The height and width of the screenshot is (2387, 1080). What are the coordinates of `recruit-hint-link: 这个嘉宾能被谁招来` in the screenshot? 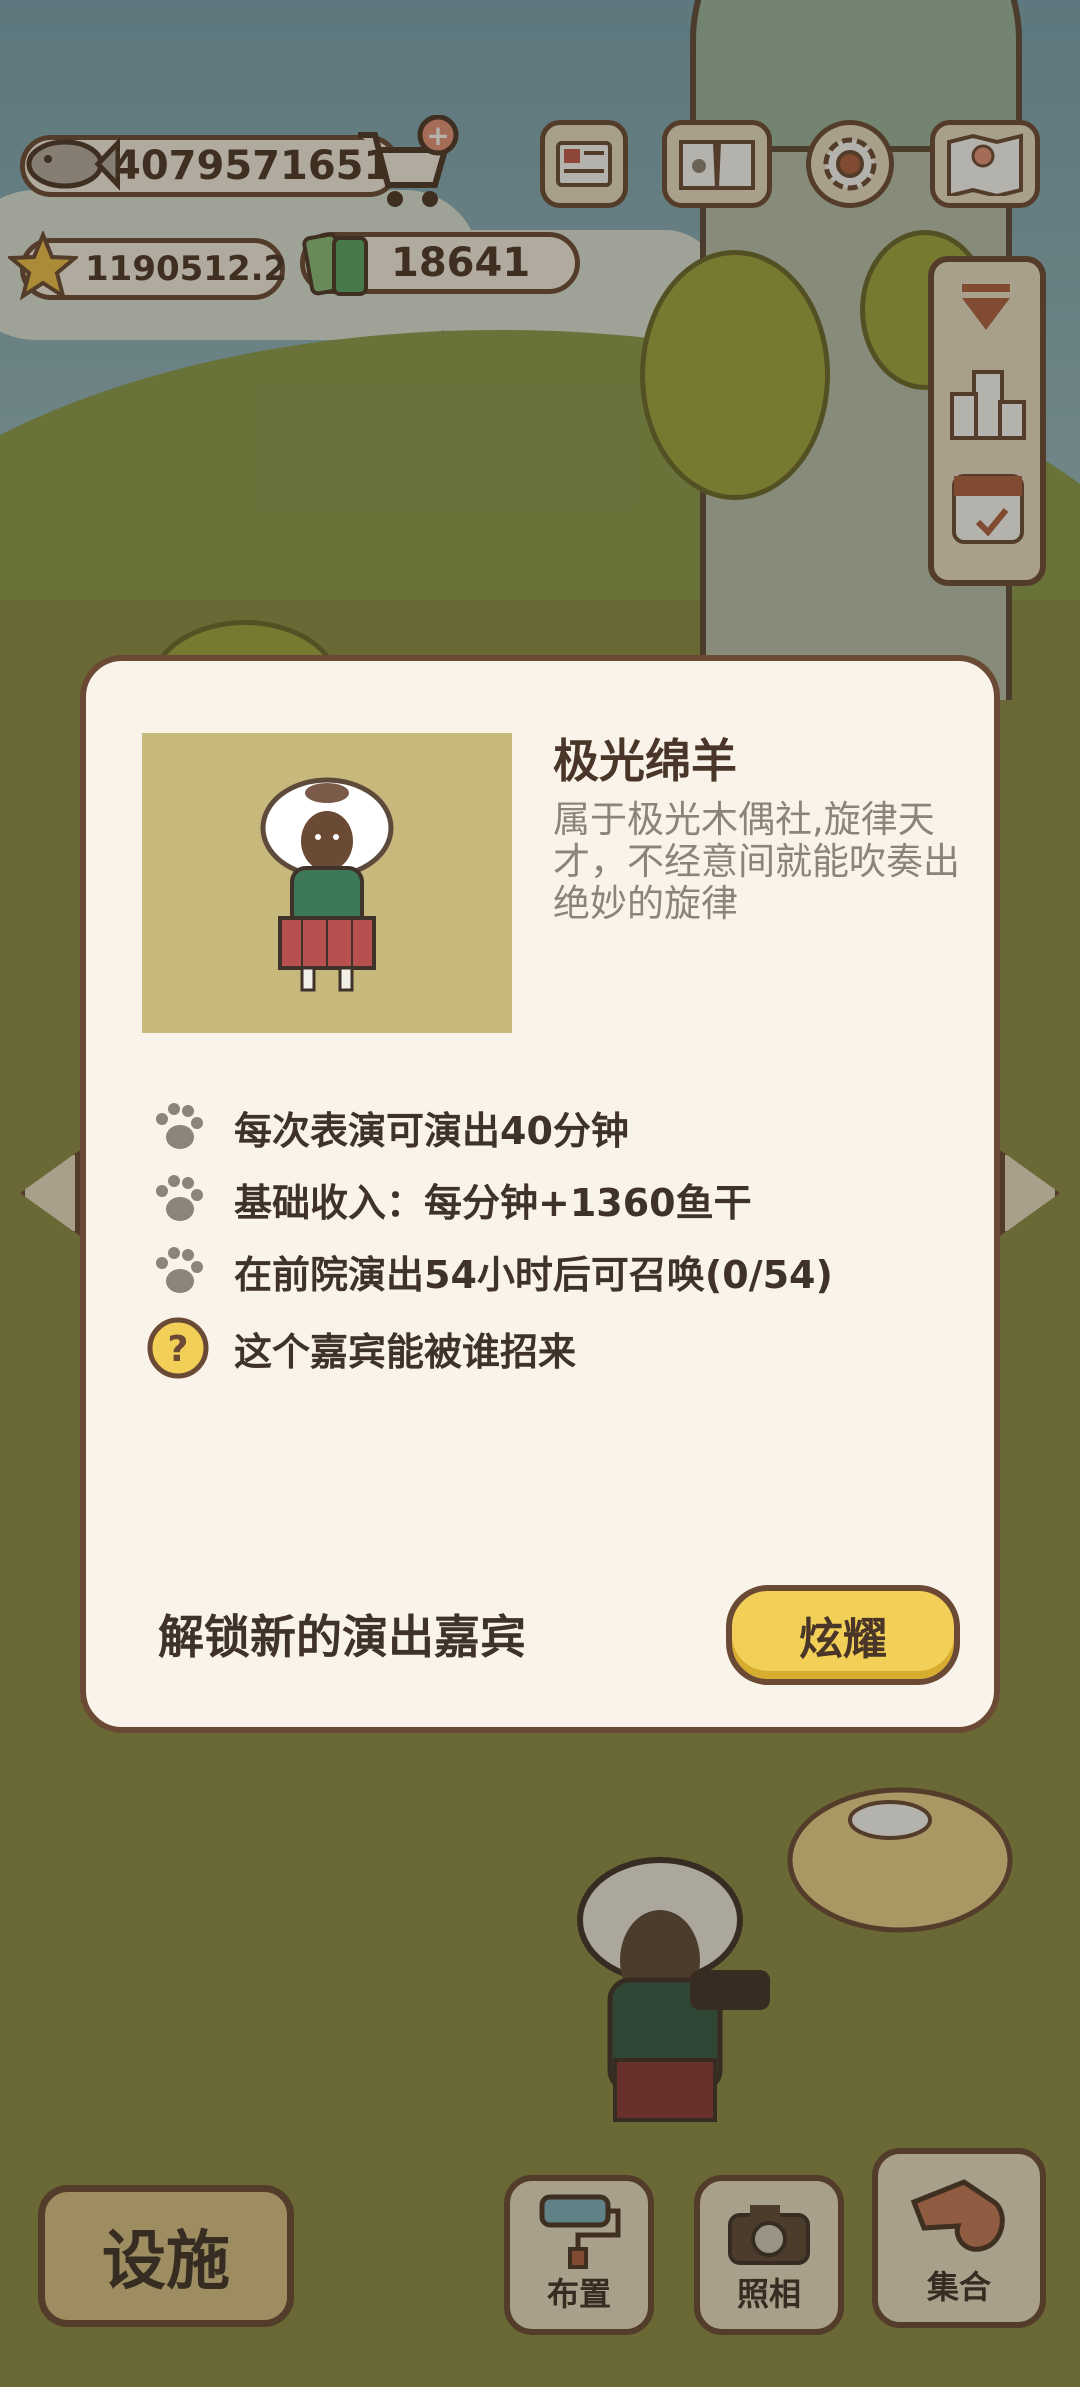 It's located at (405, 1348).